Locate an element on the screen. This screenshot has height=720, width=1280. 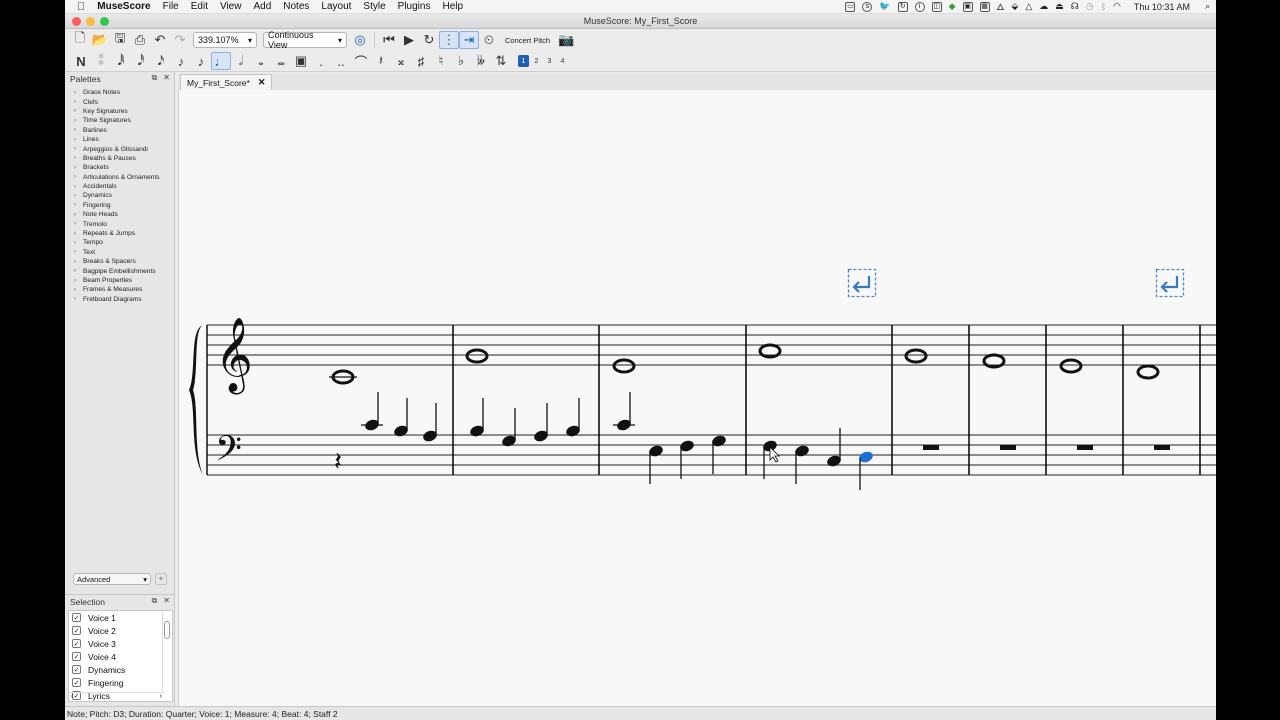
palette-item: › Grace Notes is located at coordinates (119, 92).